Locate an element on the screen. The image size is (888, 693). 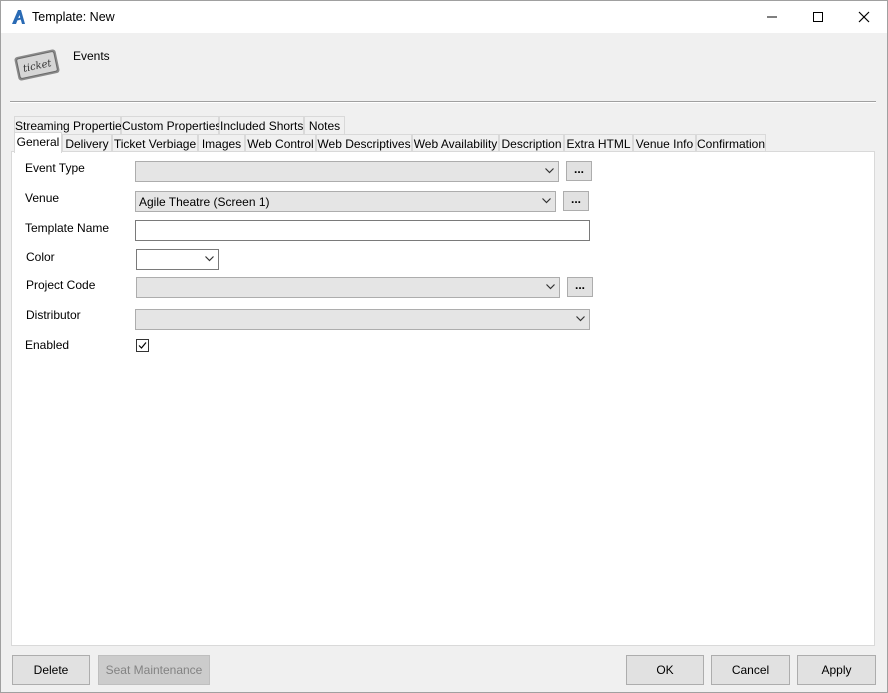
event-type-label: Event Type is located at coordinates (55, 168).